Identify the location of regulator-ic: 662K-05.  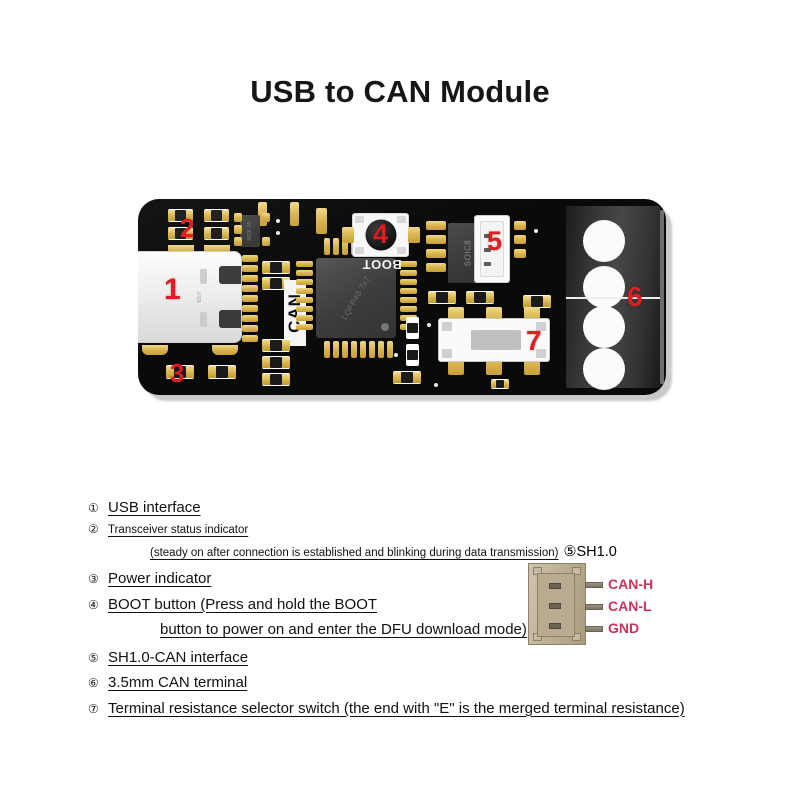
(250, 231).